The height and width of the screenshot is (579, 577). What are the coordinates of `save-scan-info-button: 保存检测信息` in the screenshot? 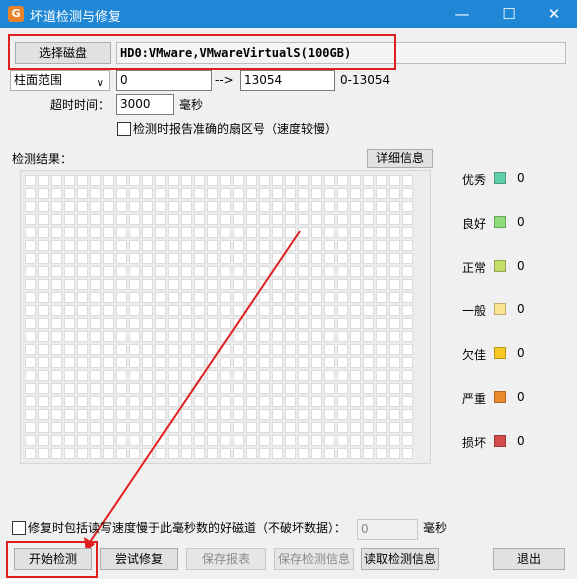 It's located at (314, 559).